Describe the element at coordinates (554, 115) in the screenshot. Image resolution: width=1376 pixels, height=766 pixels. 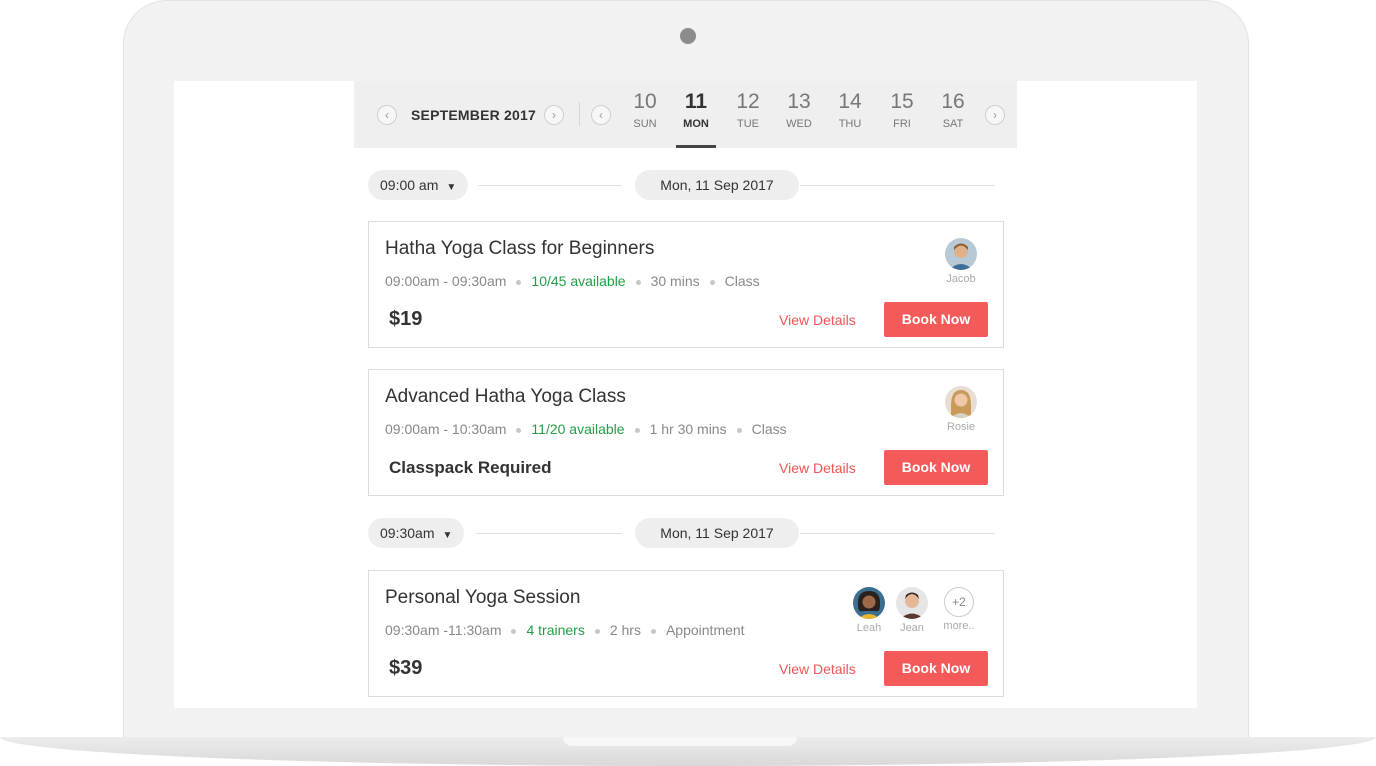
I see `next-month-button: ›` at that location.